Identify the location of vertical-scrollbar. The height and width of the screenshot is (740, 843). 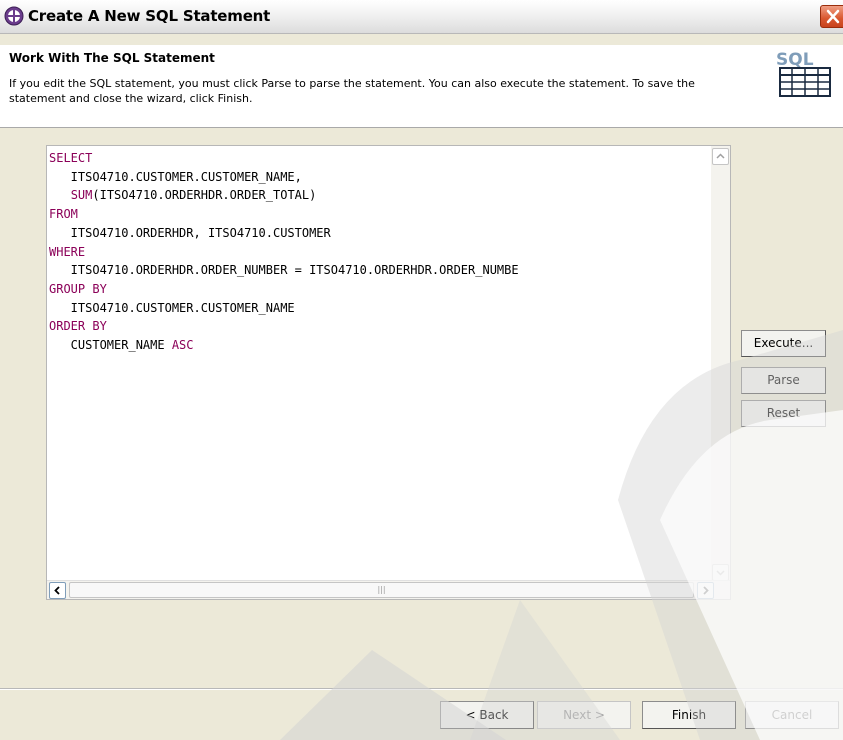
(720, 364).